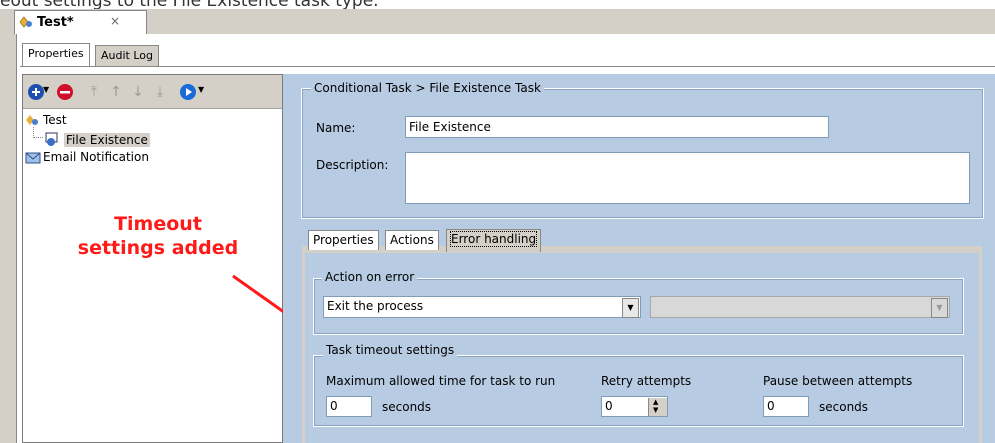  Describe the element at coordinates (375, 306) in the screenshot. I see `action-on-error-value: Exit the process` at that location.